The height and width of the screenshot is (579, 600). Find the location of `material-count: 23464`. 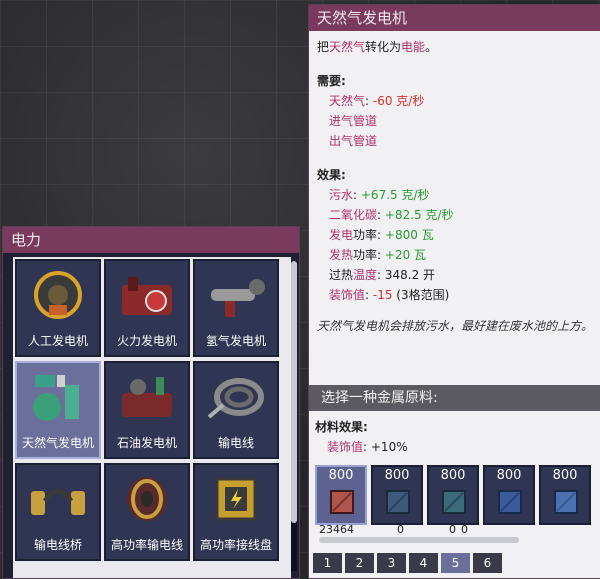

material-count: 23464 is located at coordinates (336, 529).